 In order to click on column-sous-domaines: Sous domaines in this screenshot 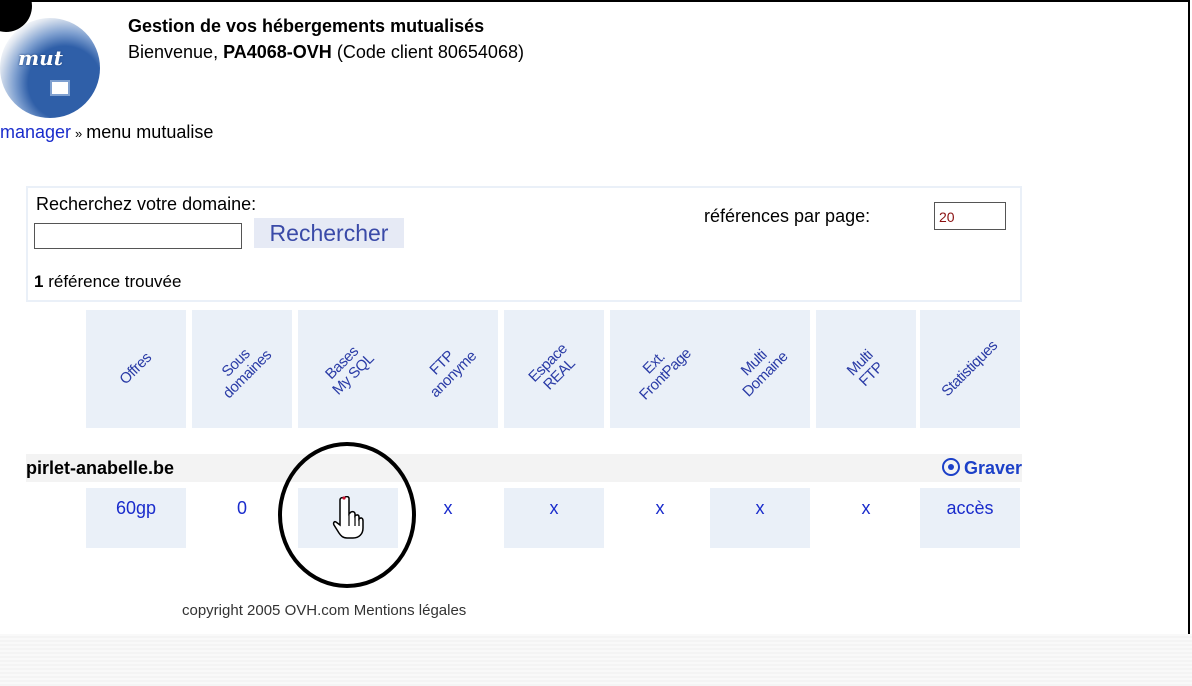, I will do `click(242, 369)`.